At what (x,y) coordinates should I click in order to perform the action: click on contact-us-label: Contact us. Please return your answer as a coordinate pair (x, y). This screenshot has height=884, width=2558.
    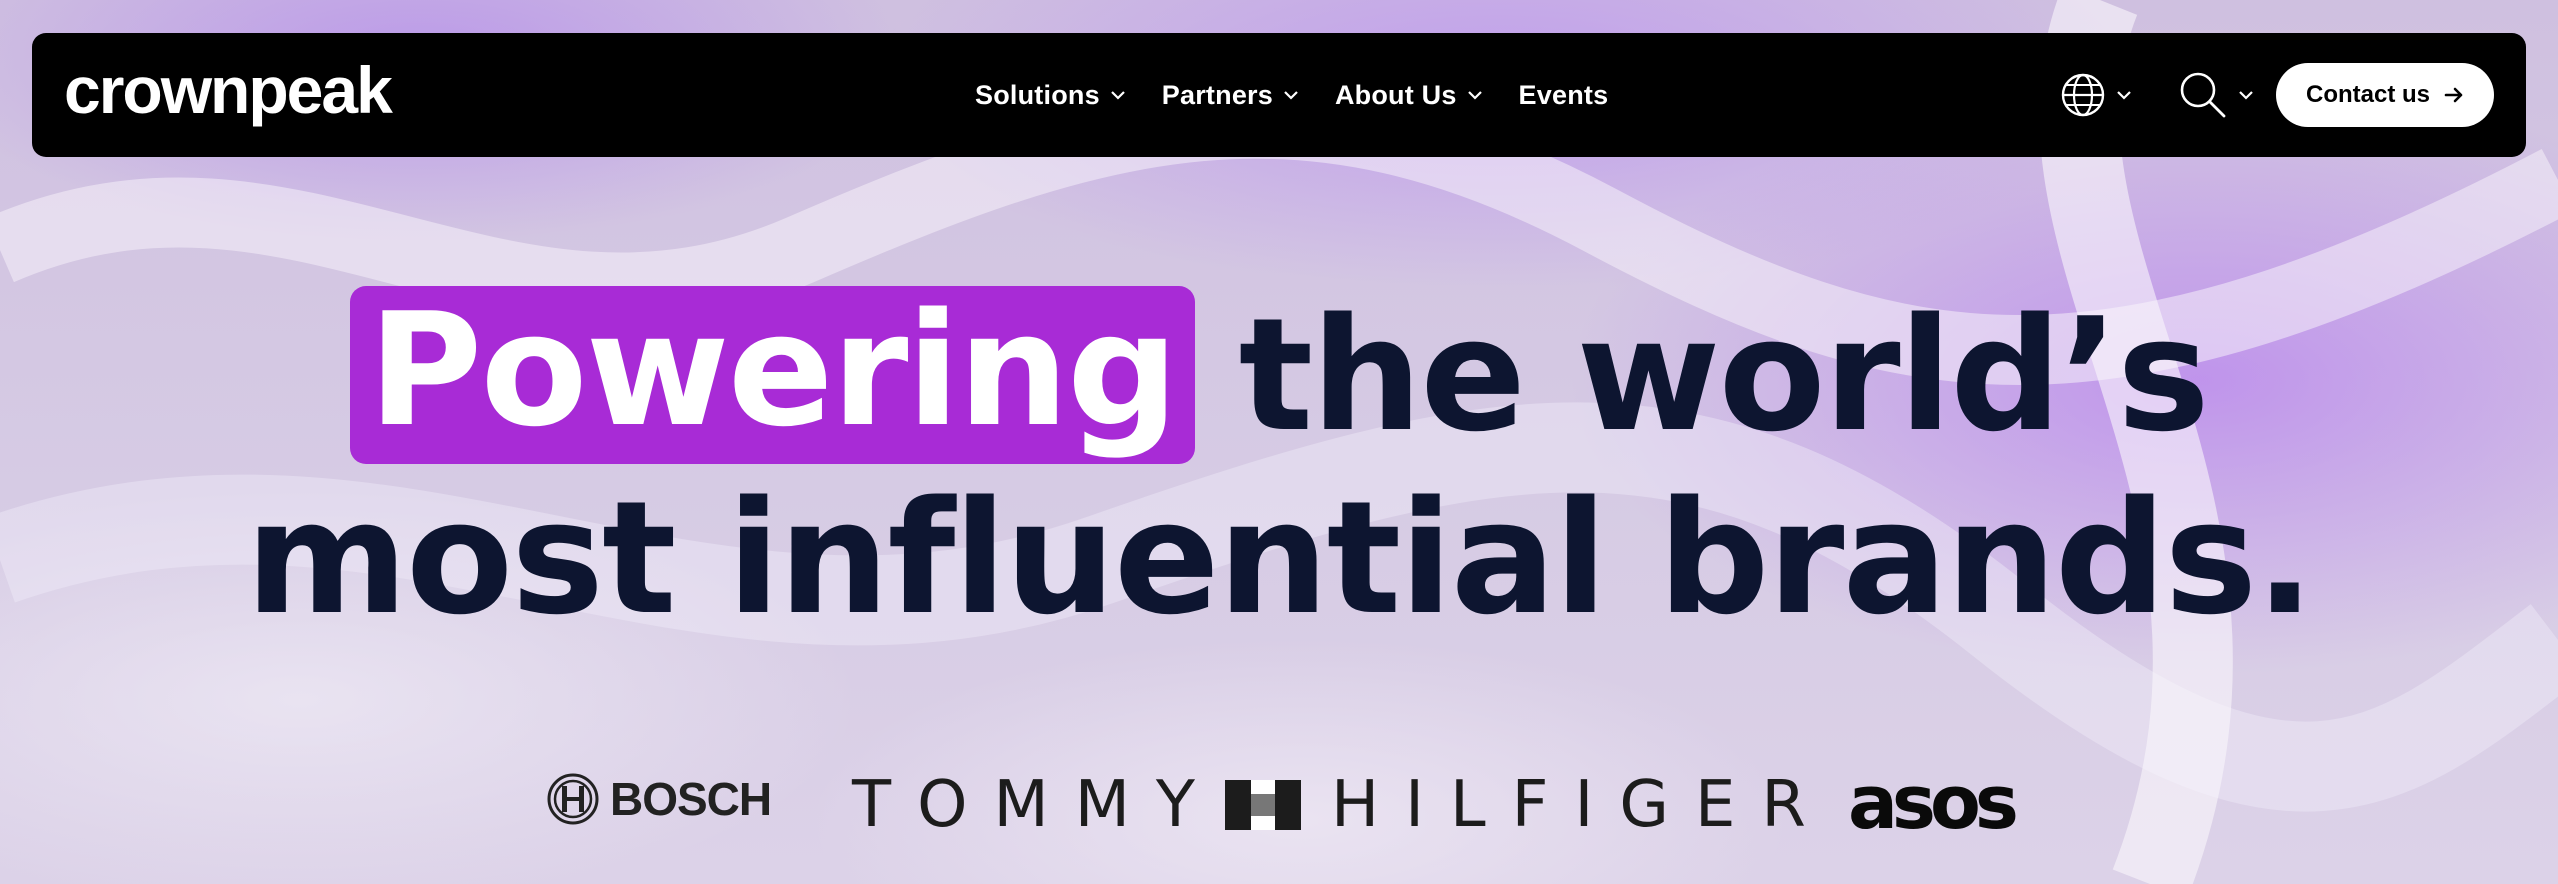
    Looking at the image, I should click on (2367, 94).